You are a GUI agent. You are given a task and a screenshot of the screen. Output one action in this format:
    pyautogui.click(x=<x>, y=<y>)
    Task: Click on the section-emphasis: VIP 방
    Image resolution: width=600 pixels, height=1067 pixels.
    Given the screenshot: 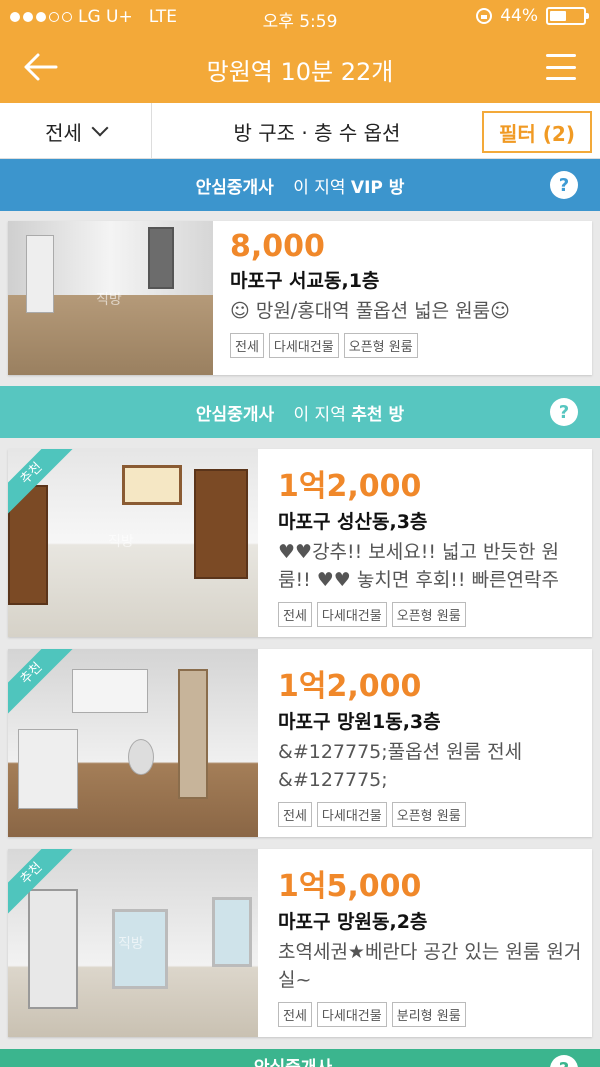 What is the action you would take?
    pyautogui.click(x=377, y=188)
    